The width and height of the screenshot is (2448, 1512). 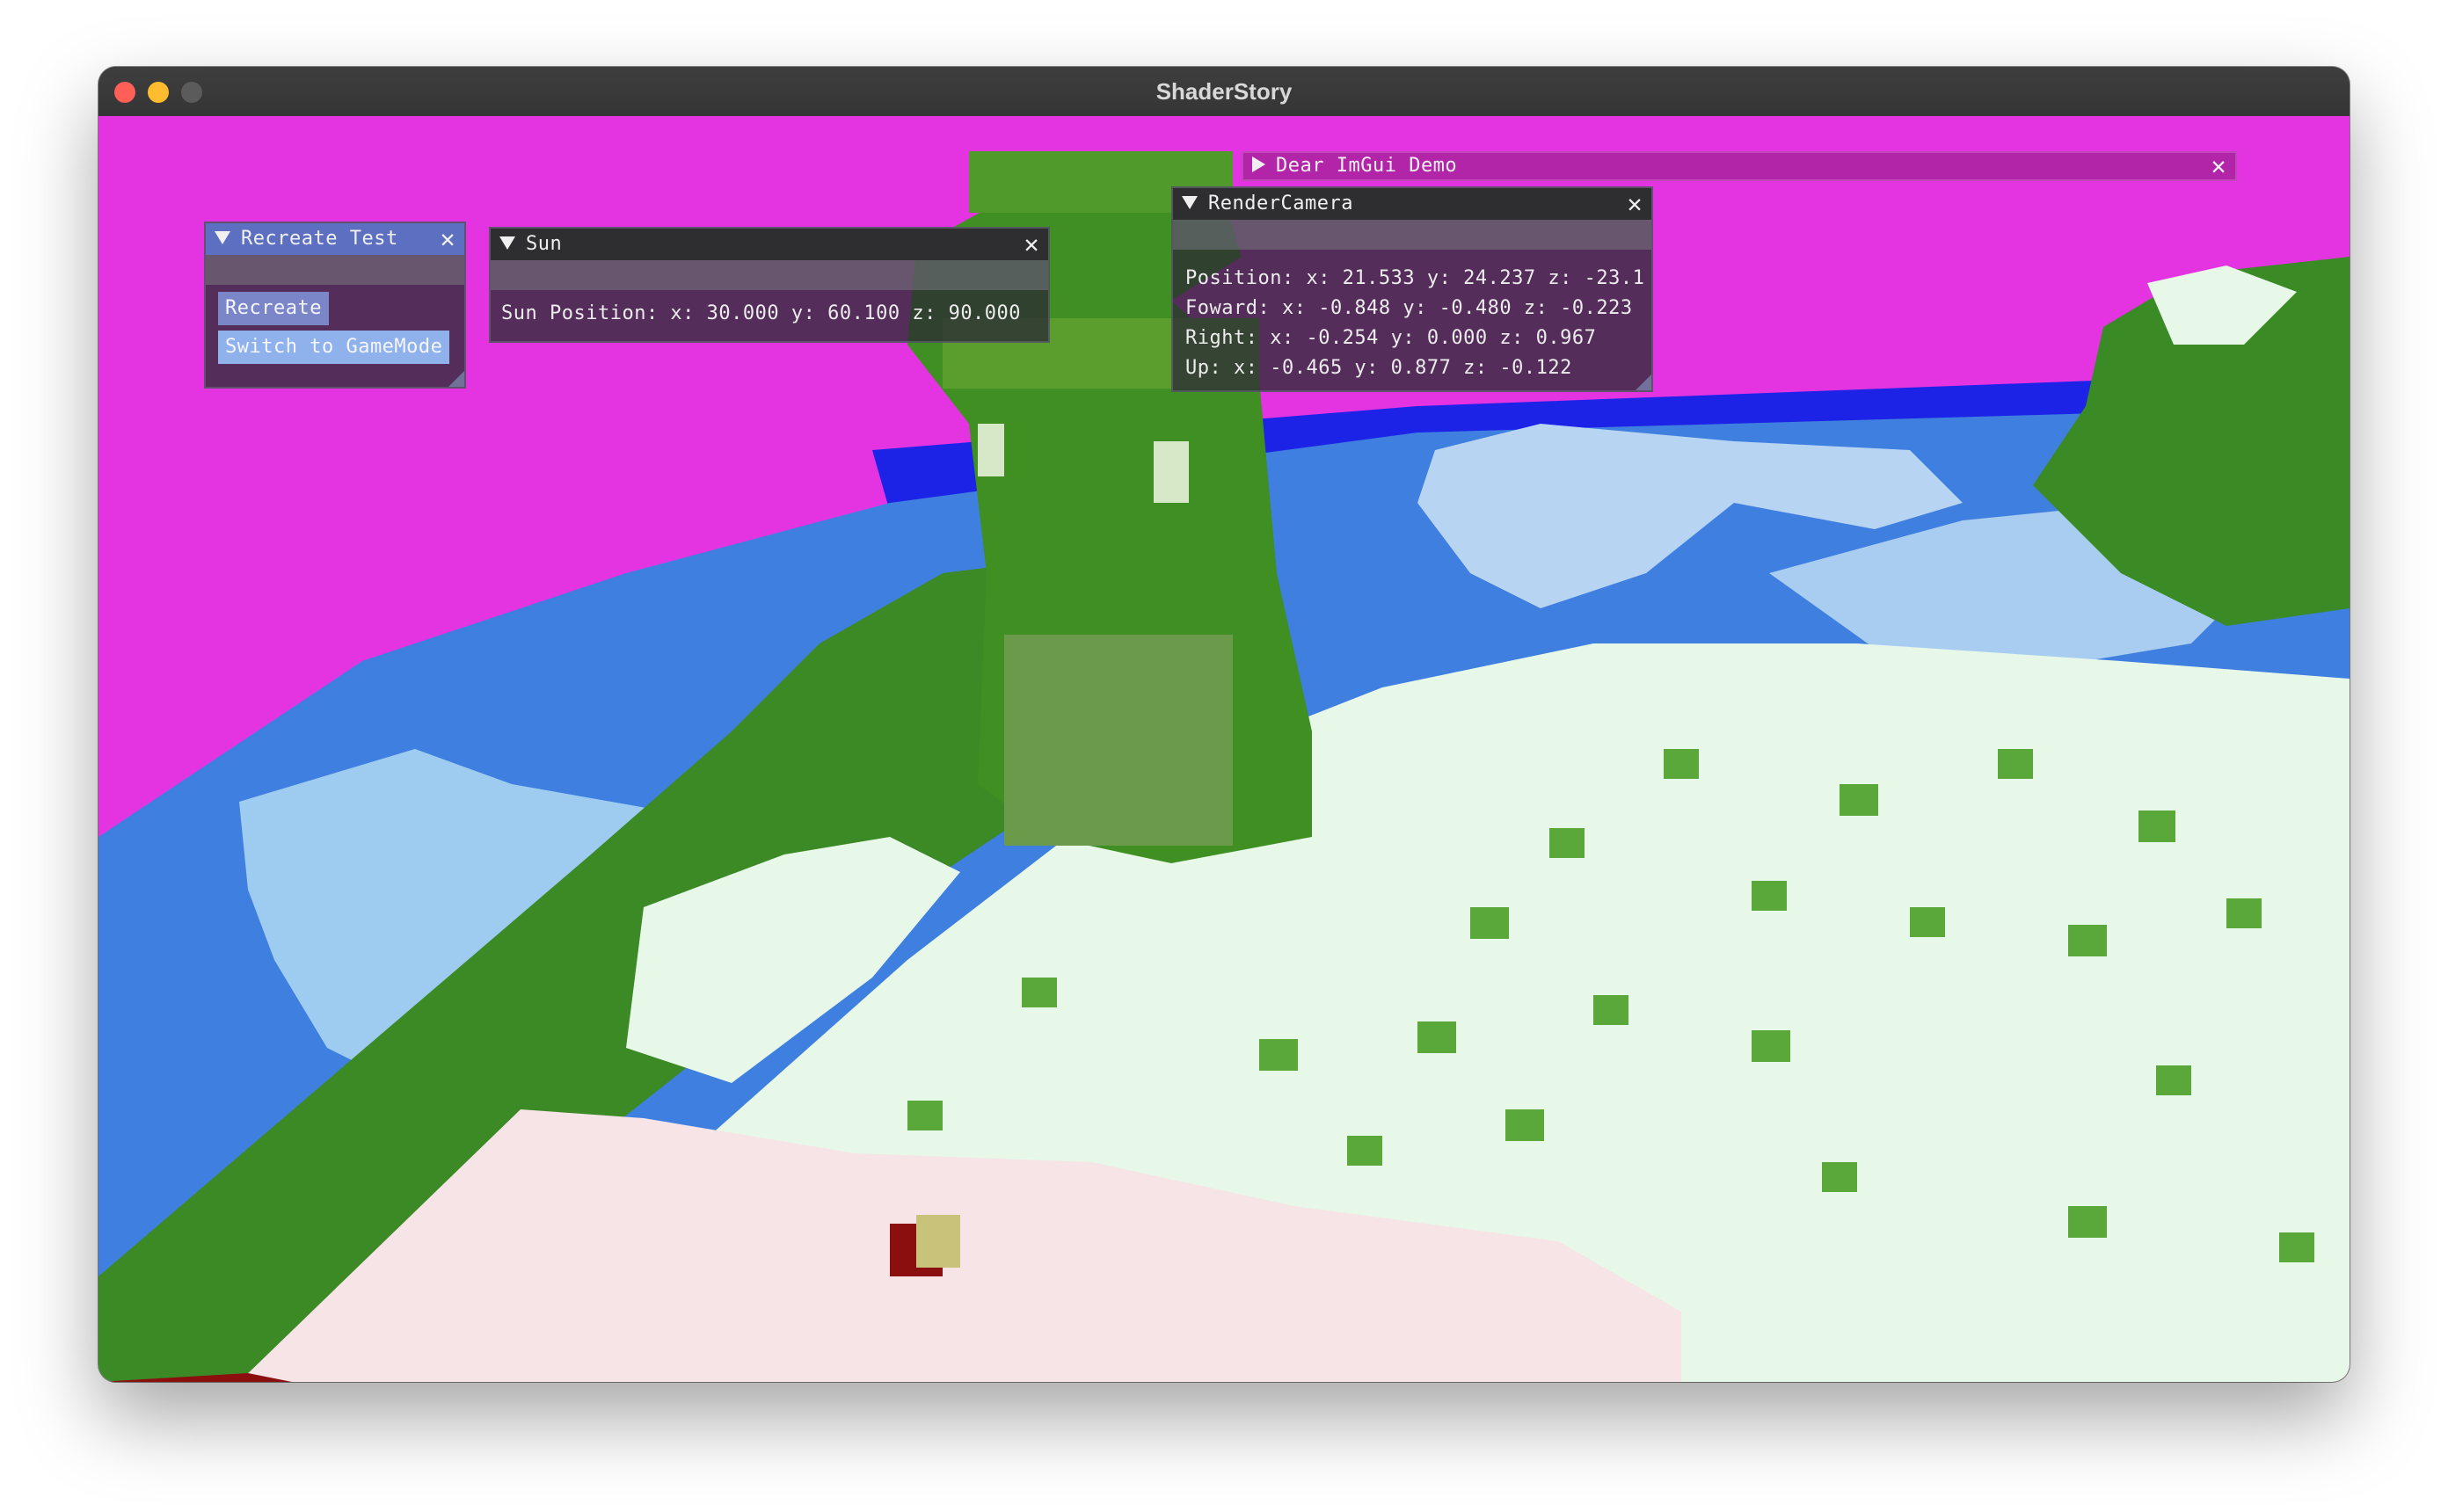 I want to click on imgui-demo-window: Dear ImGui Demo ✕, so click(x=1739, y=166).